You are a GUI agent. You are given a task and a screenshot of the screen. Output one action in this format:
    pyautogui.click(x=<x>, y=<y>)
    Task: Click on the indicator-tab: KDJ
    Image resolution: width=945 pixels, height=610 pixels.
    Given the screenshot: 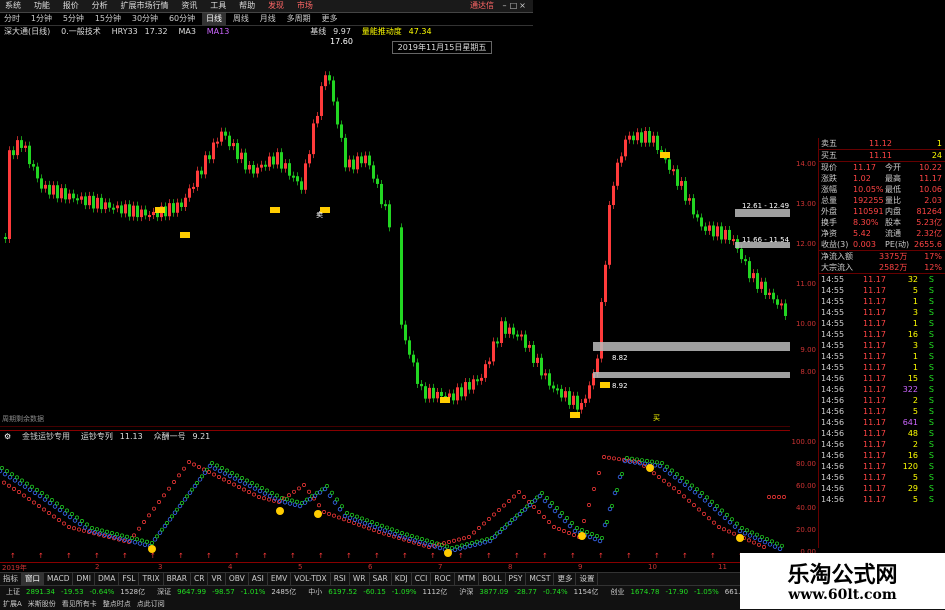 What is the action you would take?
    pyautogui.click(x=402, y=579)
    